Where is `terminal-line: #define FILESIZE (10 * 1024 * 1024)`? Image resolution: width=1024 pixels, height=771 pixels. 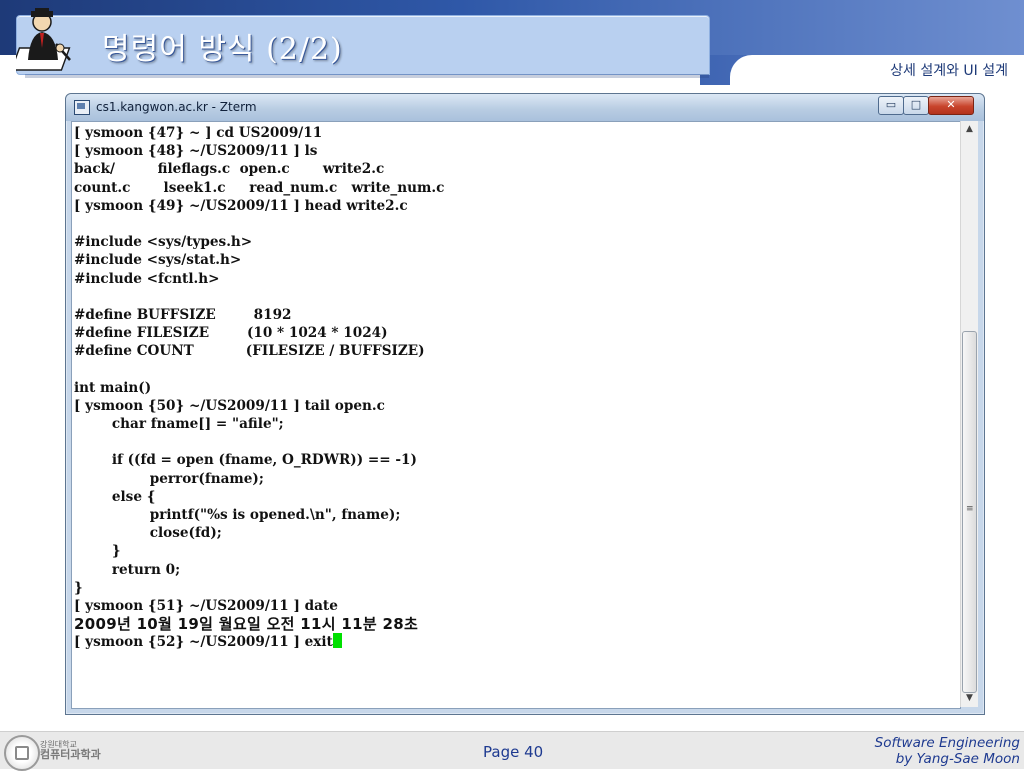
terminal-line: #define FILESIZE (10 * 1024 * 1024) is located at coordinates (231, 333).